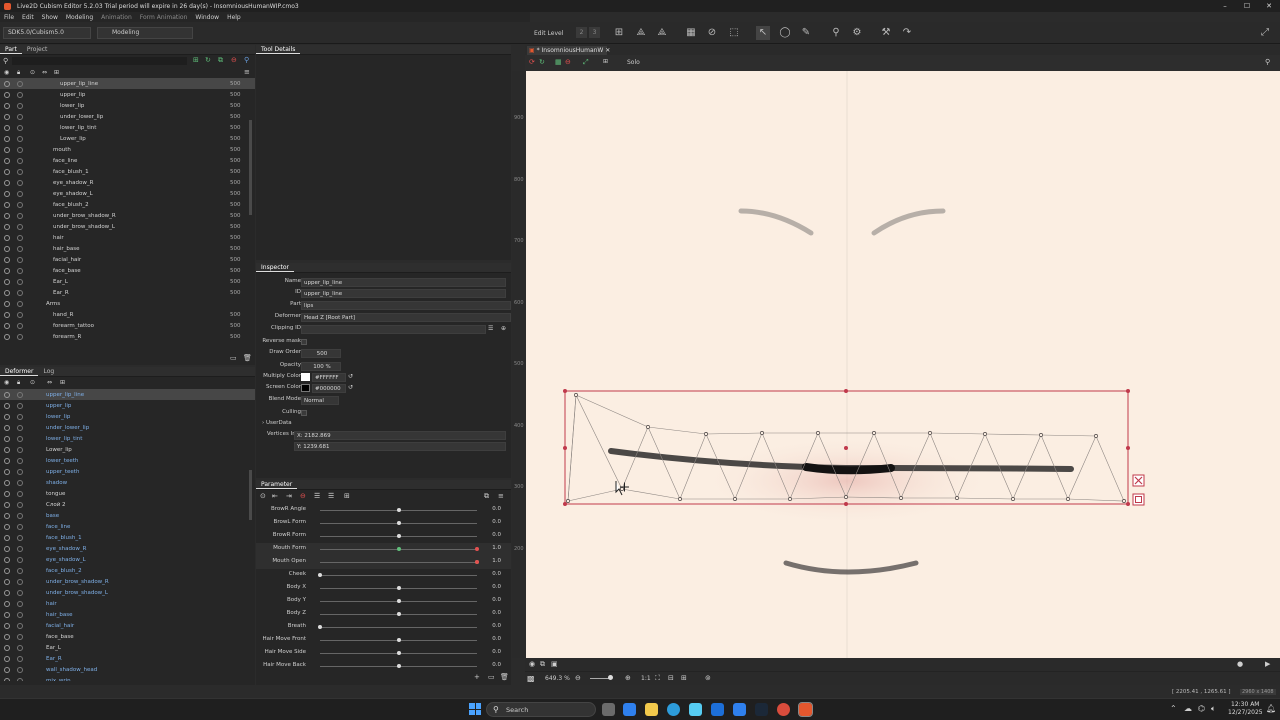 The width and height of the screenshot is (1280, 720). What do you see at coordinates (289, 496) in the screenshot?
I see `insert-key-icon: ⇥` at bounding box center [289, 496].